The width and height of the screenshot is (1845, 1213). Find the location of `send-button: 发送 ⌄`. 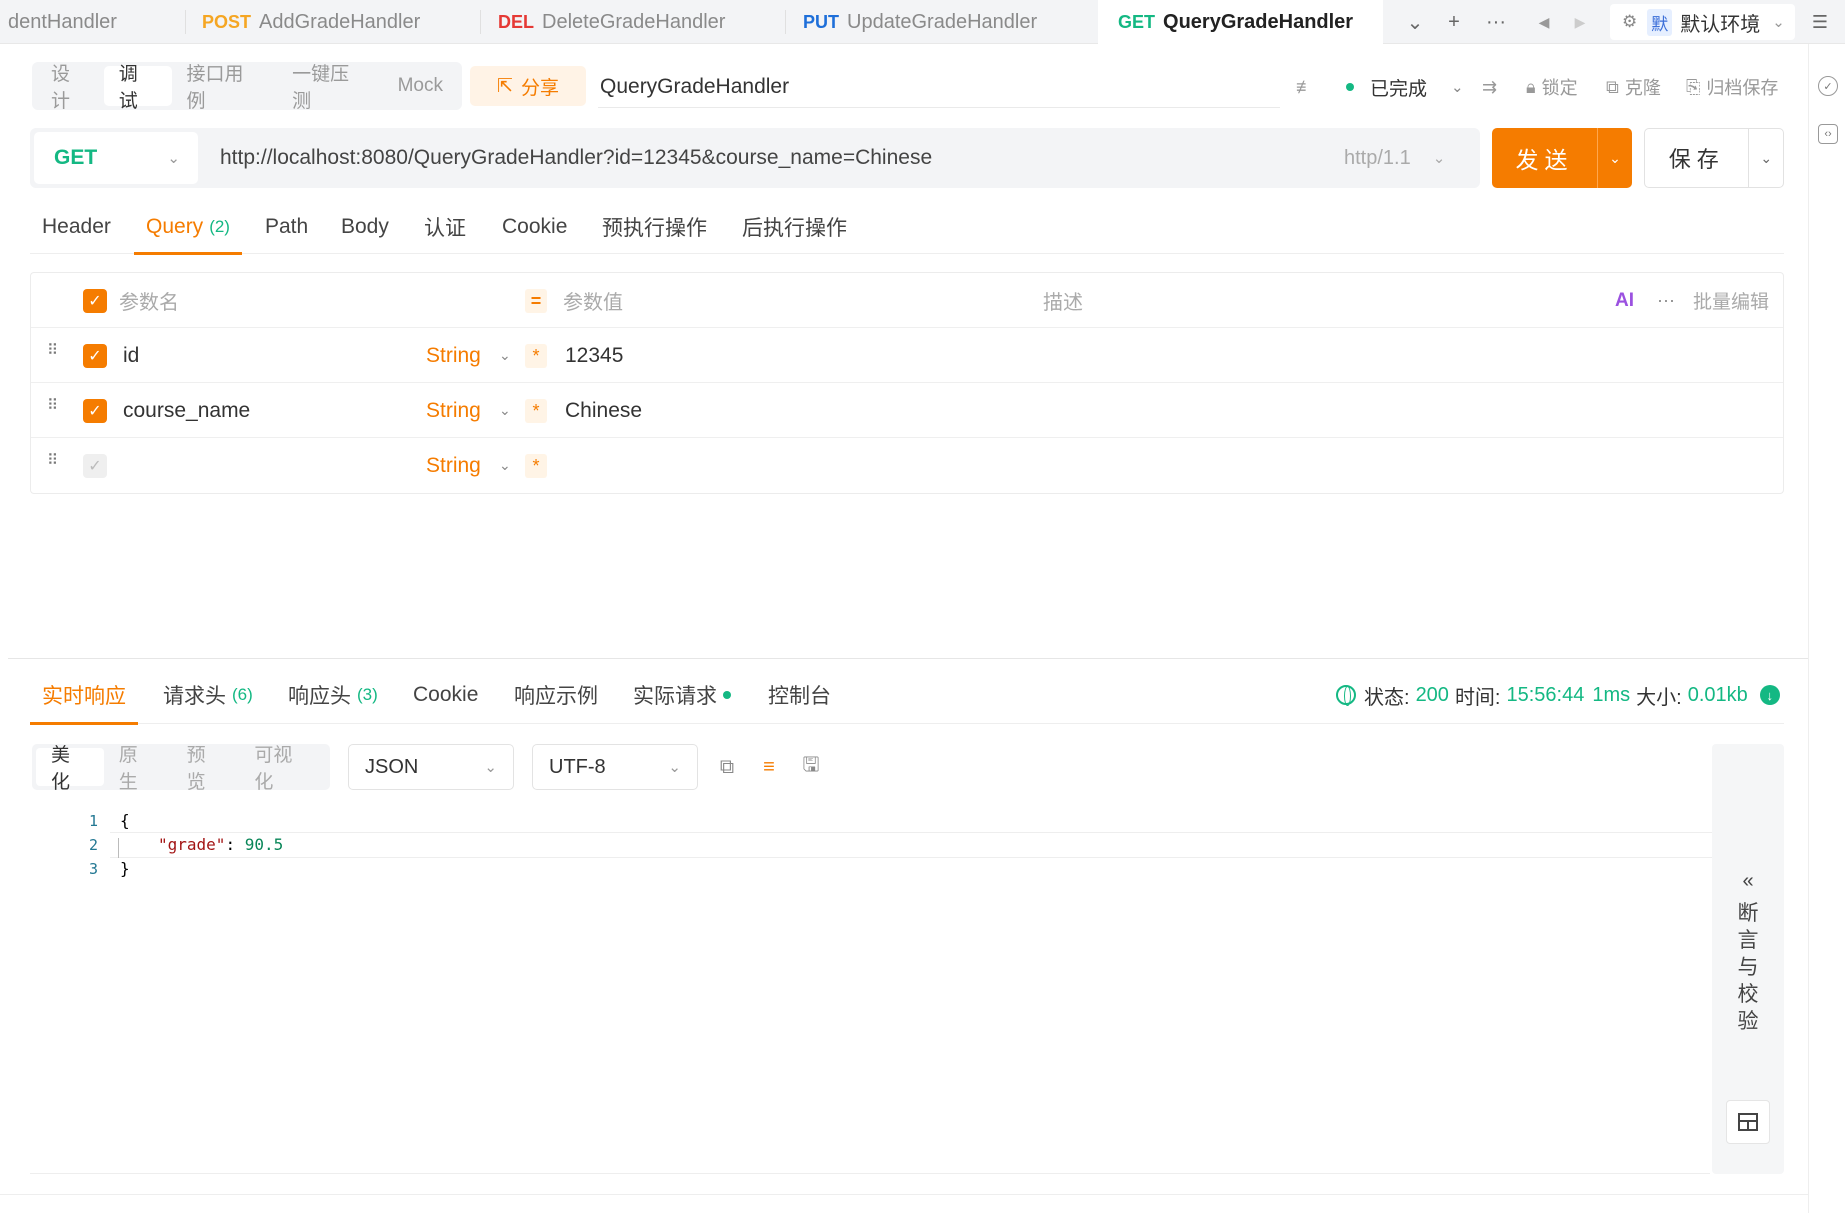

send-button: 发送 ⌄ is located at coordinates (1562, 158).